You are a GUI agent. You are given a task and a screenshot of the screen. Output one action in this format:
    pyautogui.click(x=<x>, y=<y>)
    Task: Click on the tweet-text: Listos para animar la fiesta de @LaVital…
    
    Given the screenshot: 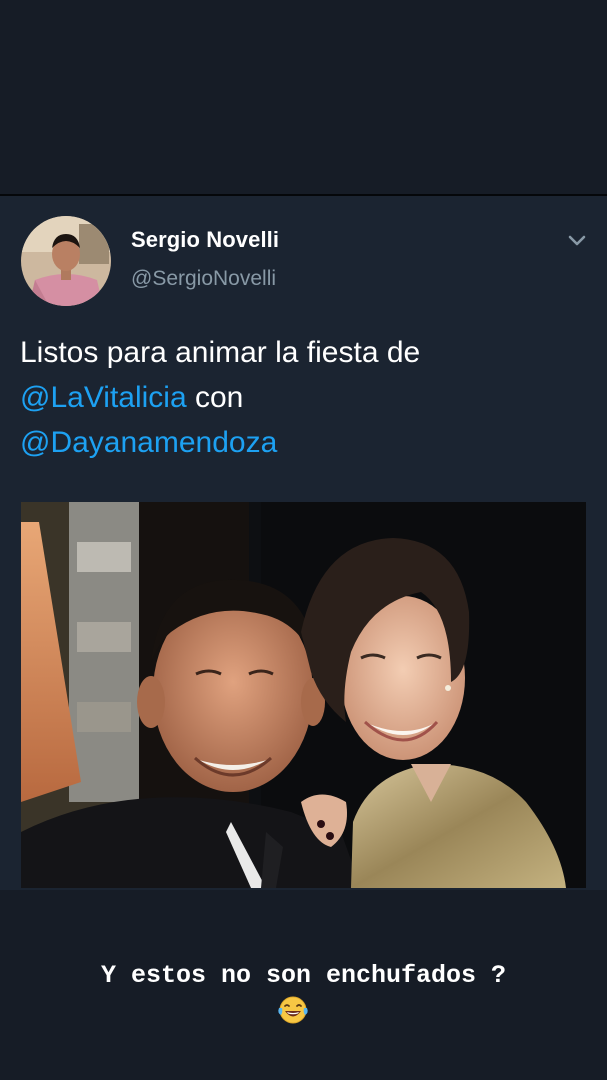 What is the action you would take?
    pyautogui.click(x=303, y=397)
    